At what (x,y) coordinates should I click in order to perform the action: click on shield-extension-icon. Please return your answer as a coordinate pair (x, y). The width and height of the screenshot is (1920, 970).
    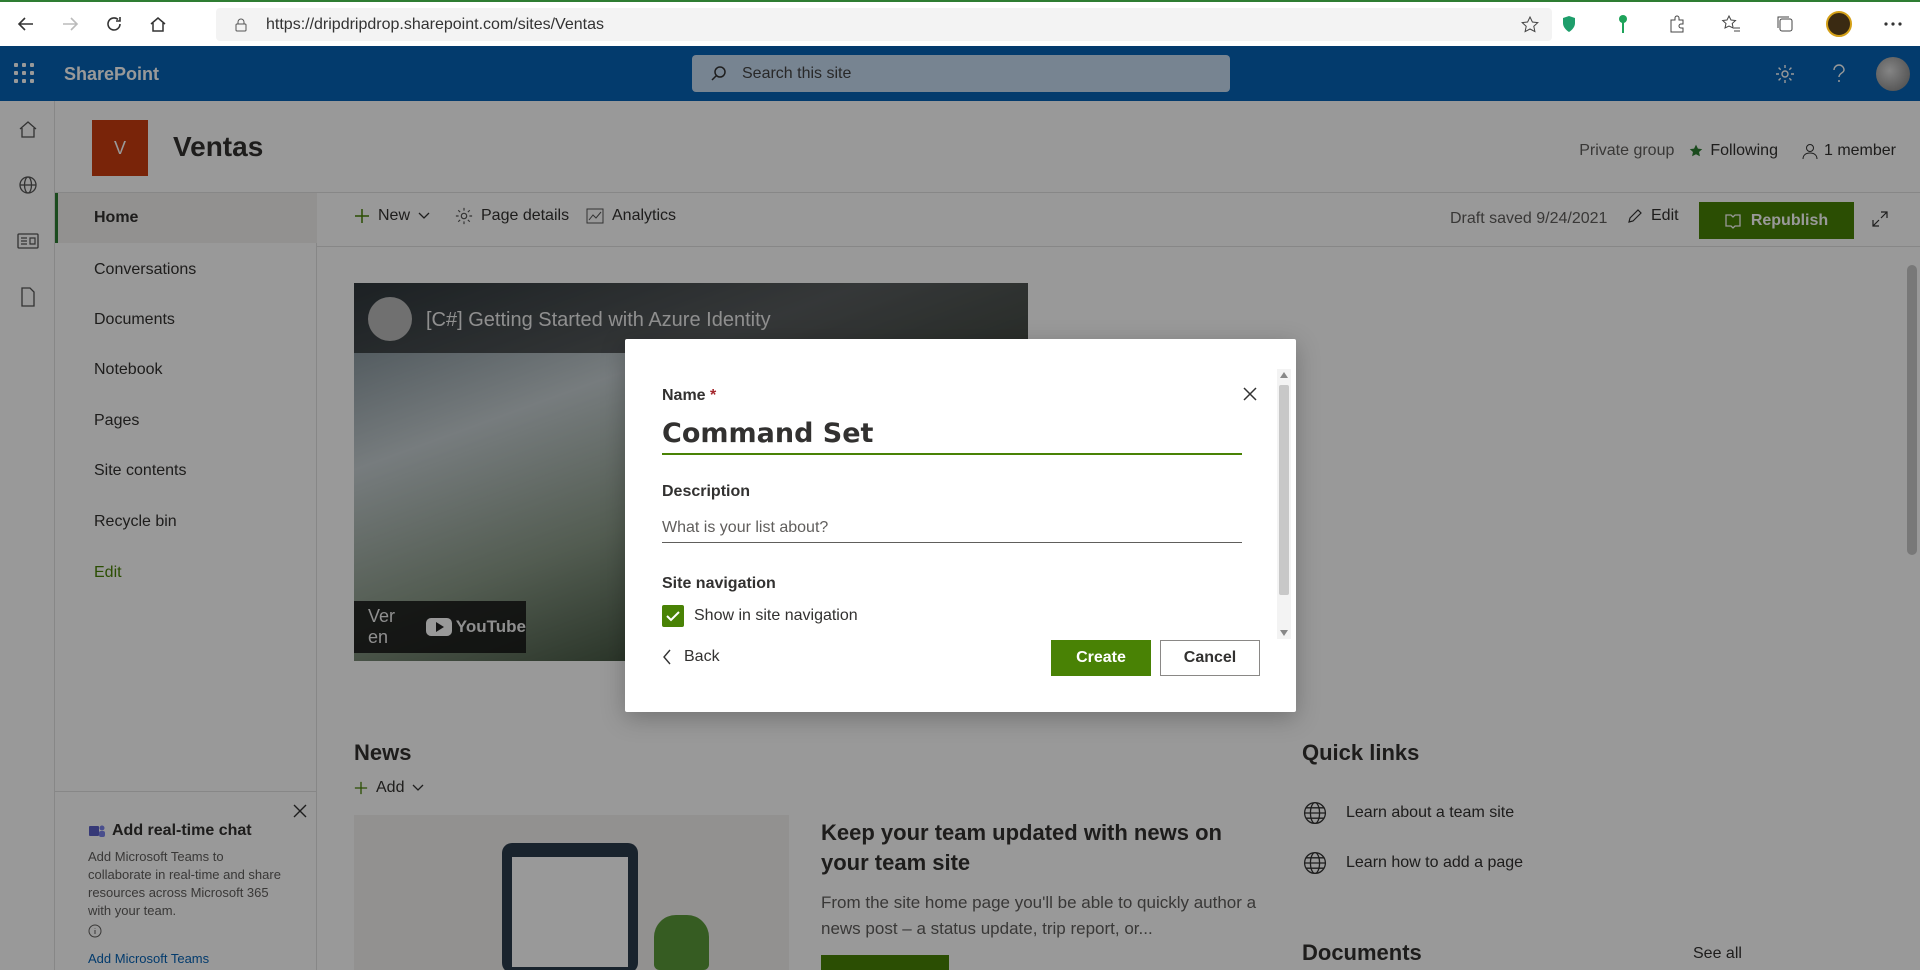
    Looking at the image, I should click on (1569, 24).